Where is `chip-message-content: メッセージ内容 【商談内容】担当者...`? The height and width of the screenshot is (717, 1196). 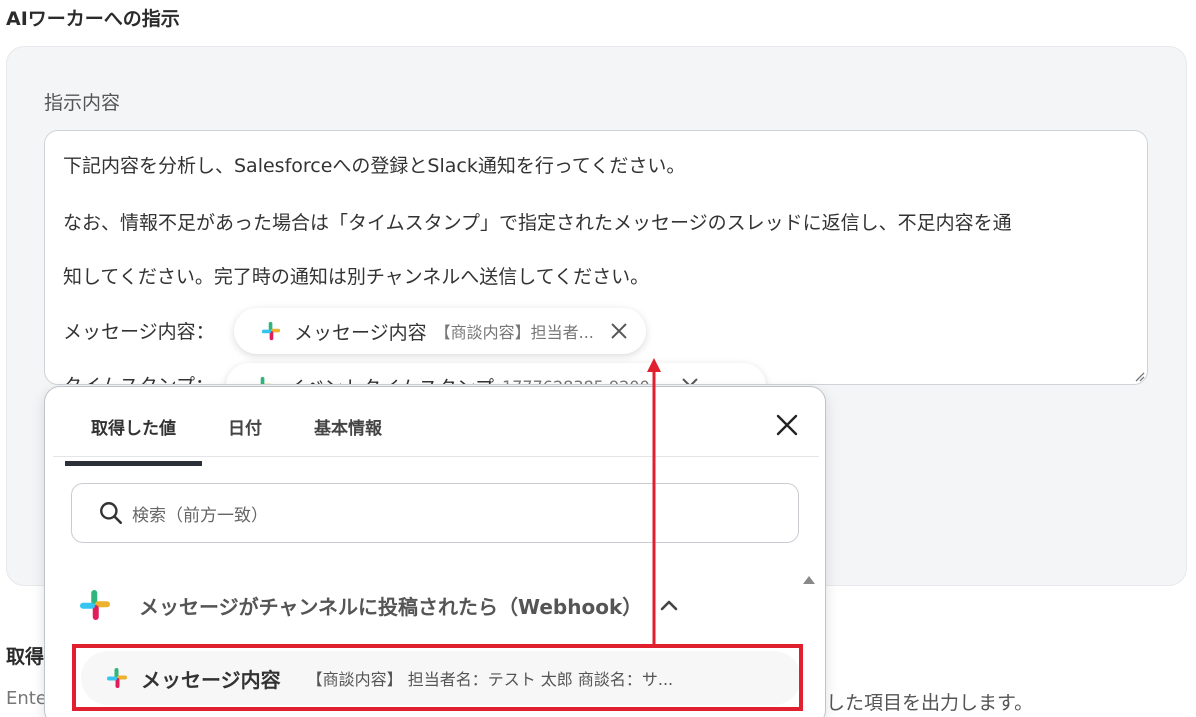 chip-message-content: メッセージ内容 【商談内容】担当者... is located at coordinates (440, 331).